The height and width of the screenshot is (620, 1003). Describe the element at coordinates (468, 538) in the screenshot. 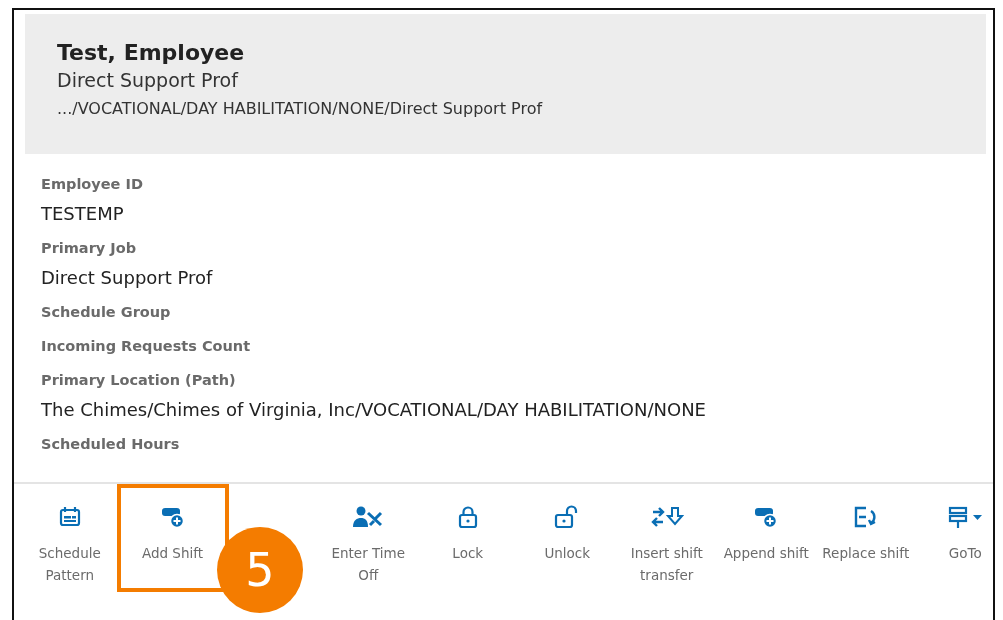

I see `toolbar-button: Lock` at that location.